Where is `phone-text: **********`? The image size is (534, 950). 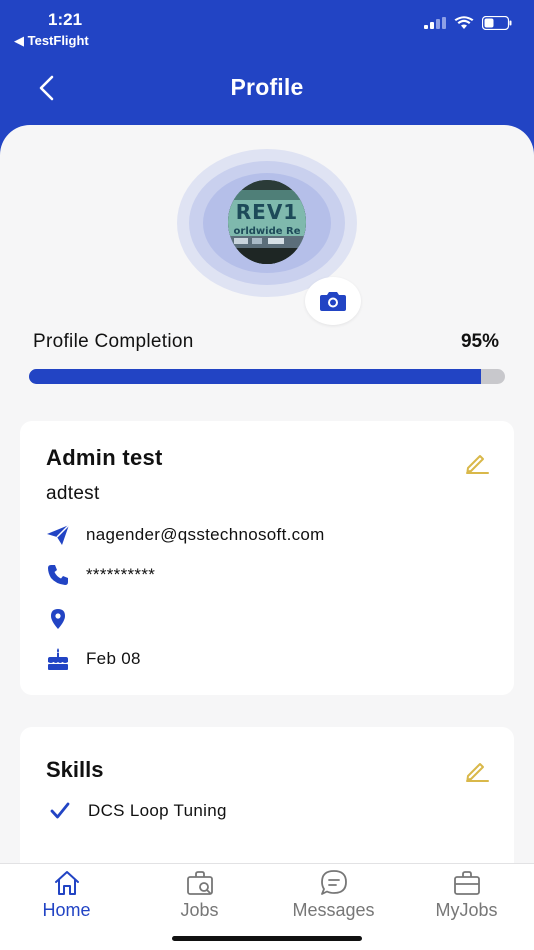 phone-text: ********** is located at coordinates (120, 575).